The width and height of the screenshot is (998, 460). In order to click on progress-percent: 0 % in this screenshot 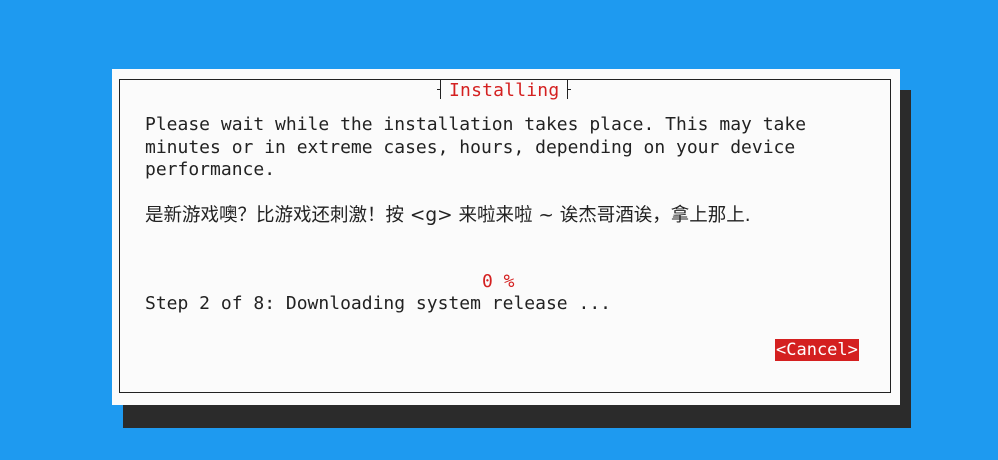, I will do `click(498, 281)`.